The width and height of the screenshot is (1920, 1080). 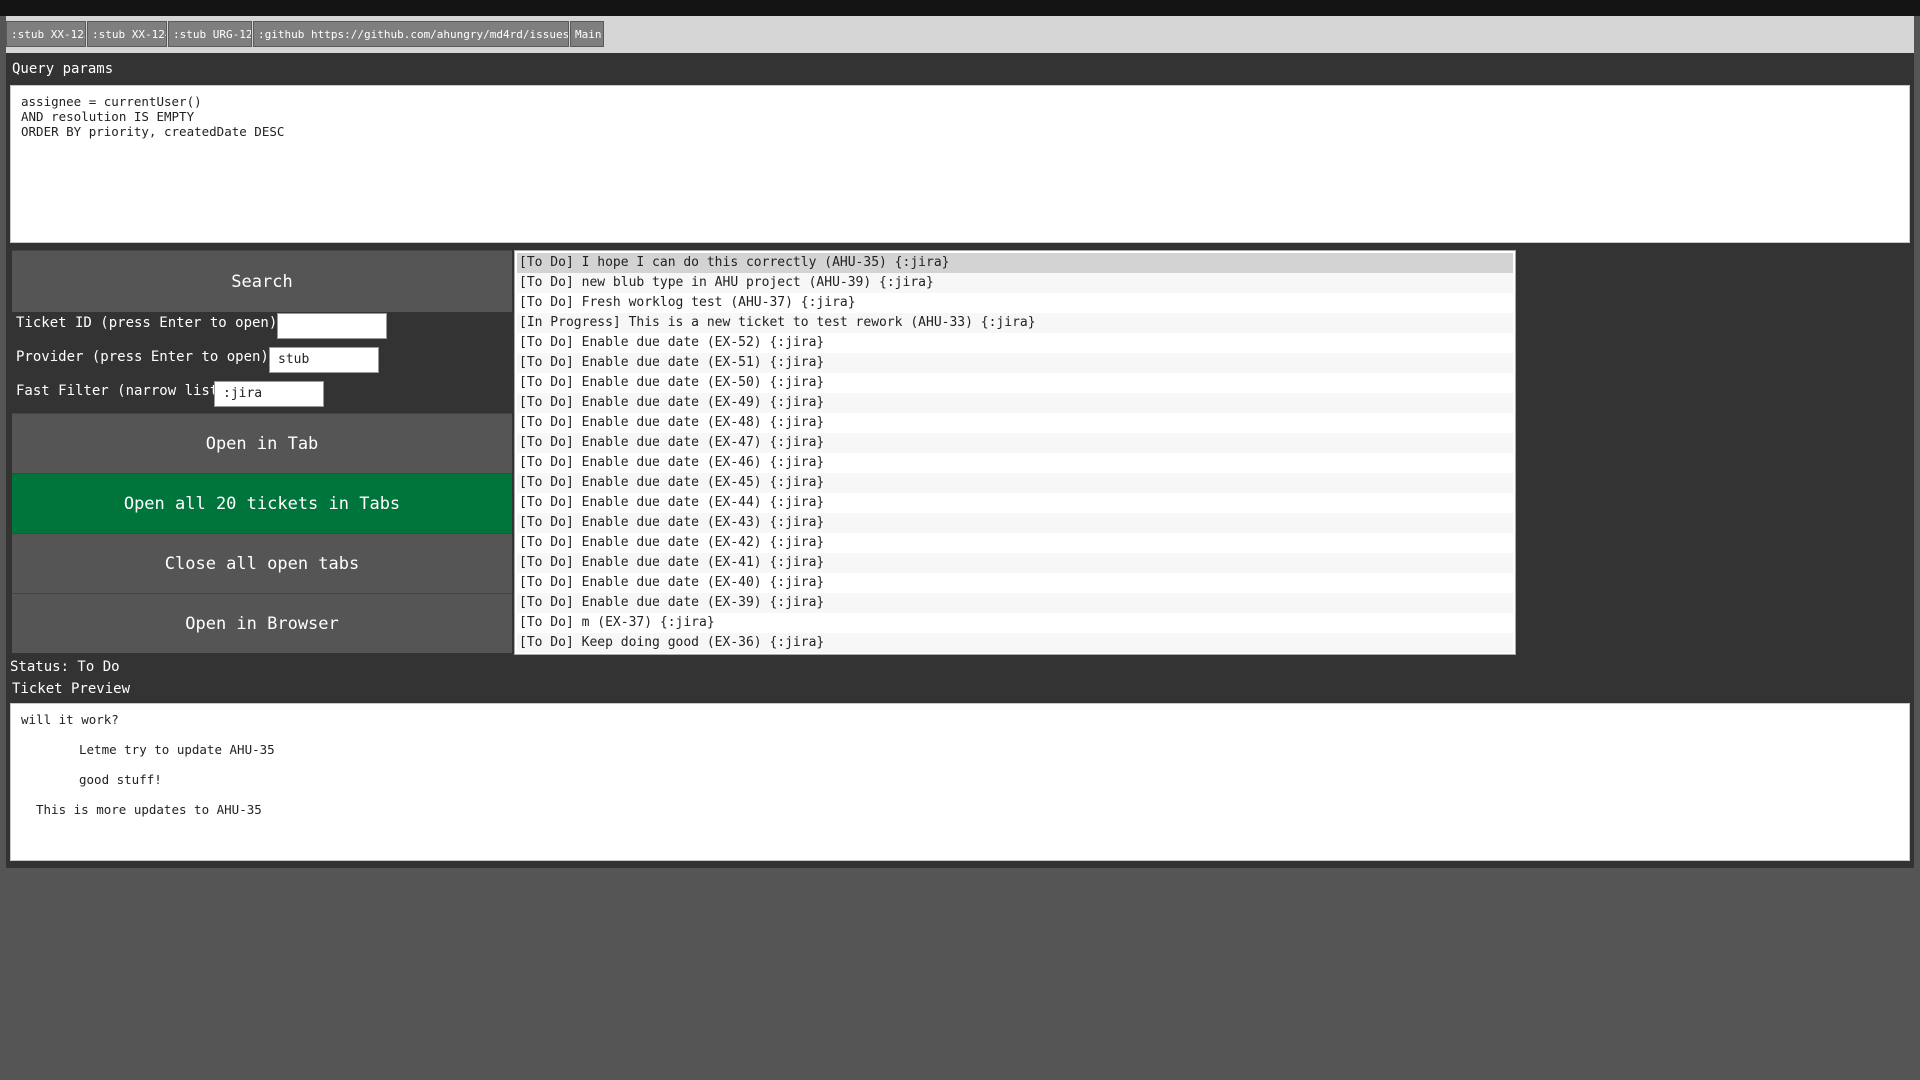 What do you see at coordinates (1015, 583) in the screenshot?
I see `ticket-list-item: [To Do] Enable due date (EX-40) {:jira}` at bounding box center [1015, 583].